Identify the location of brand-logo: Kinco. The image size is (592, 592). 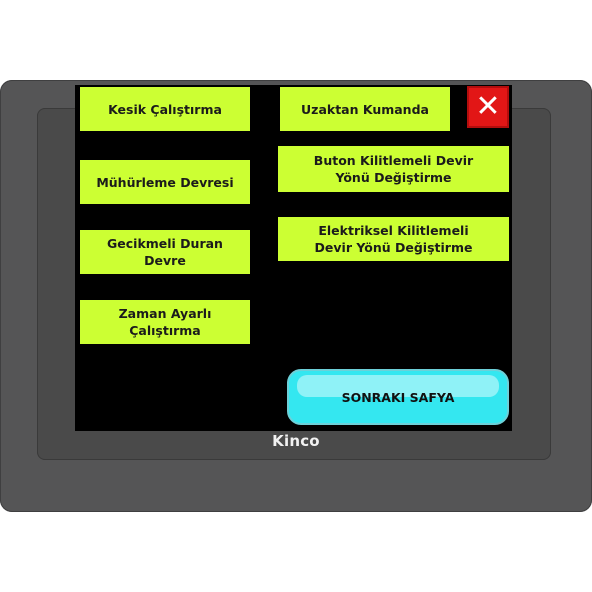
(296, 441).